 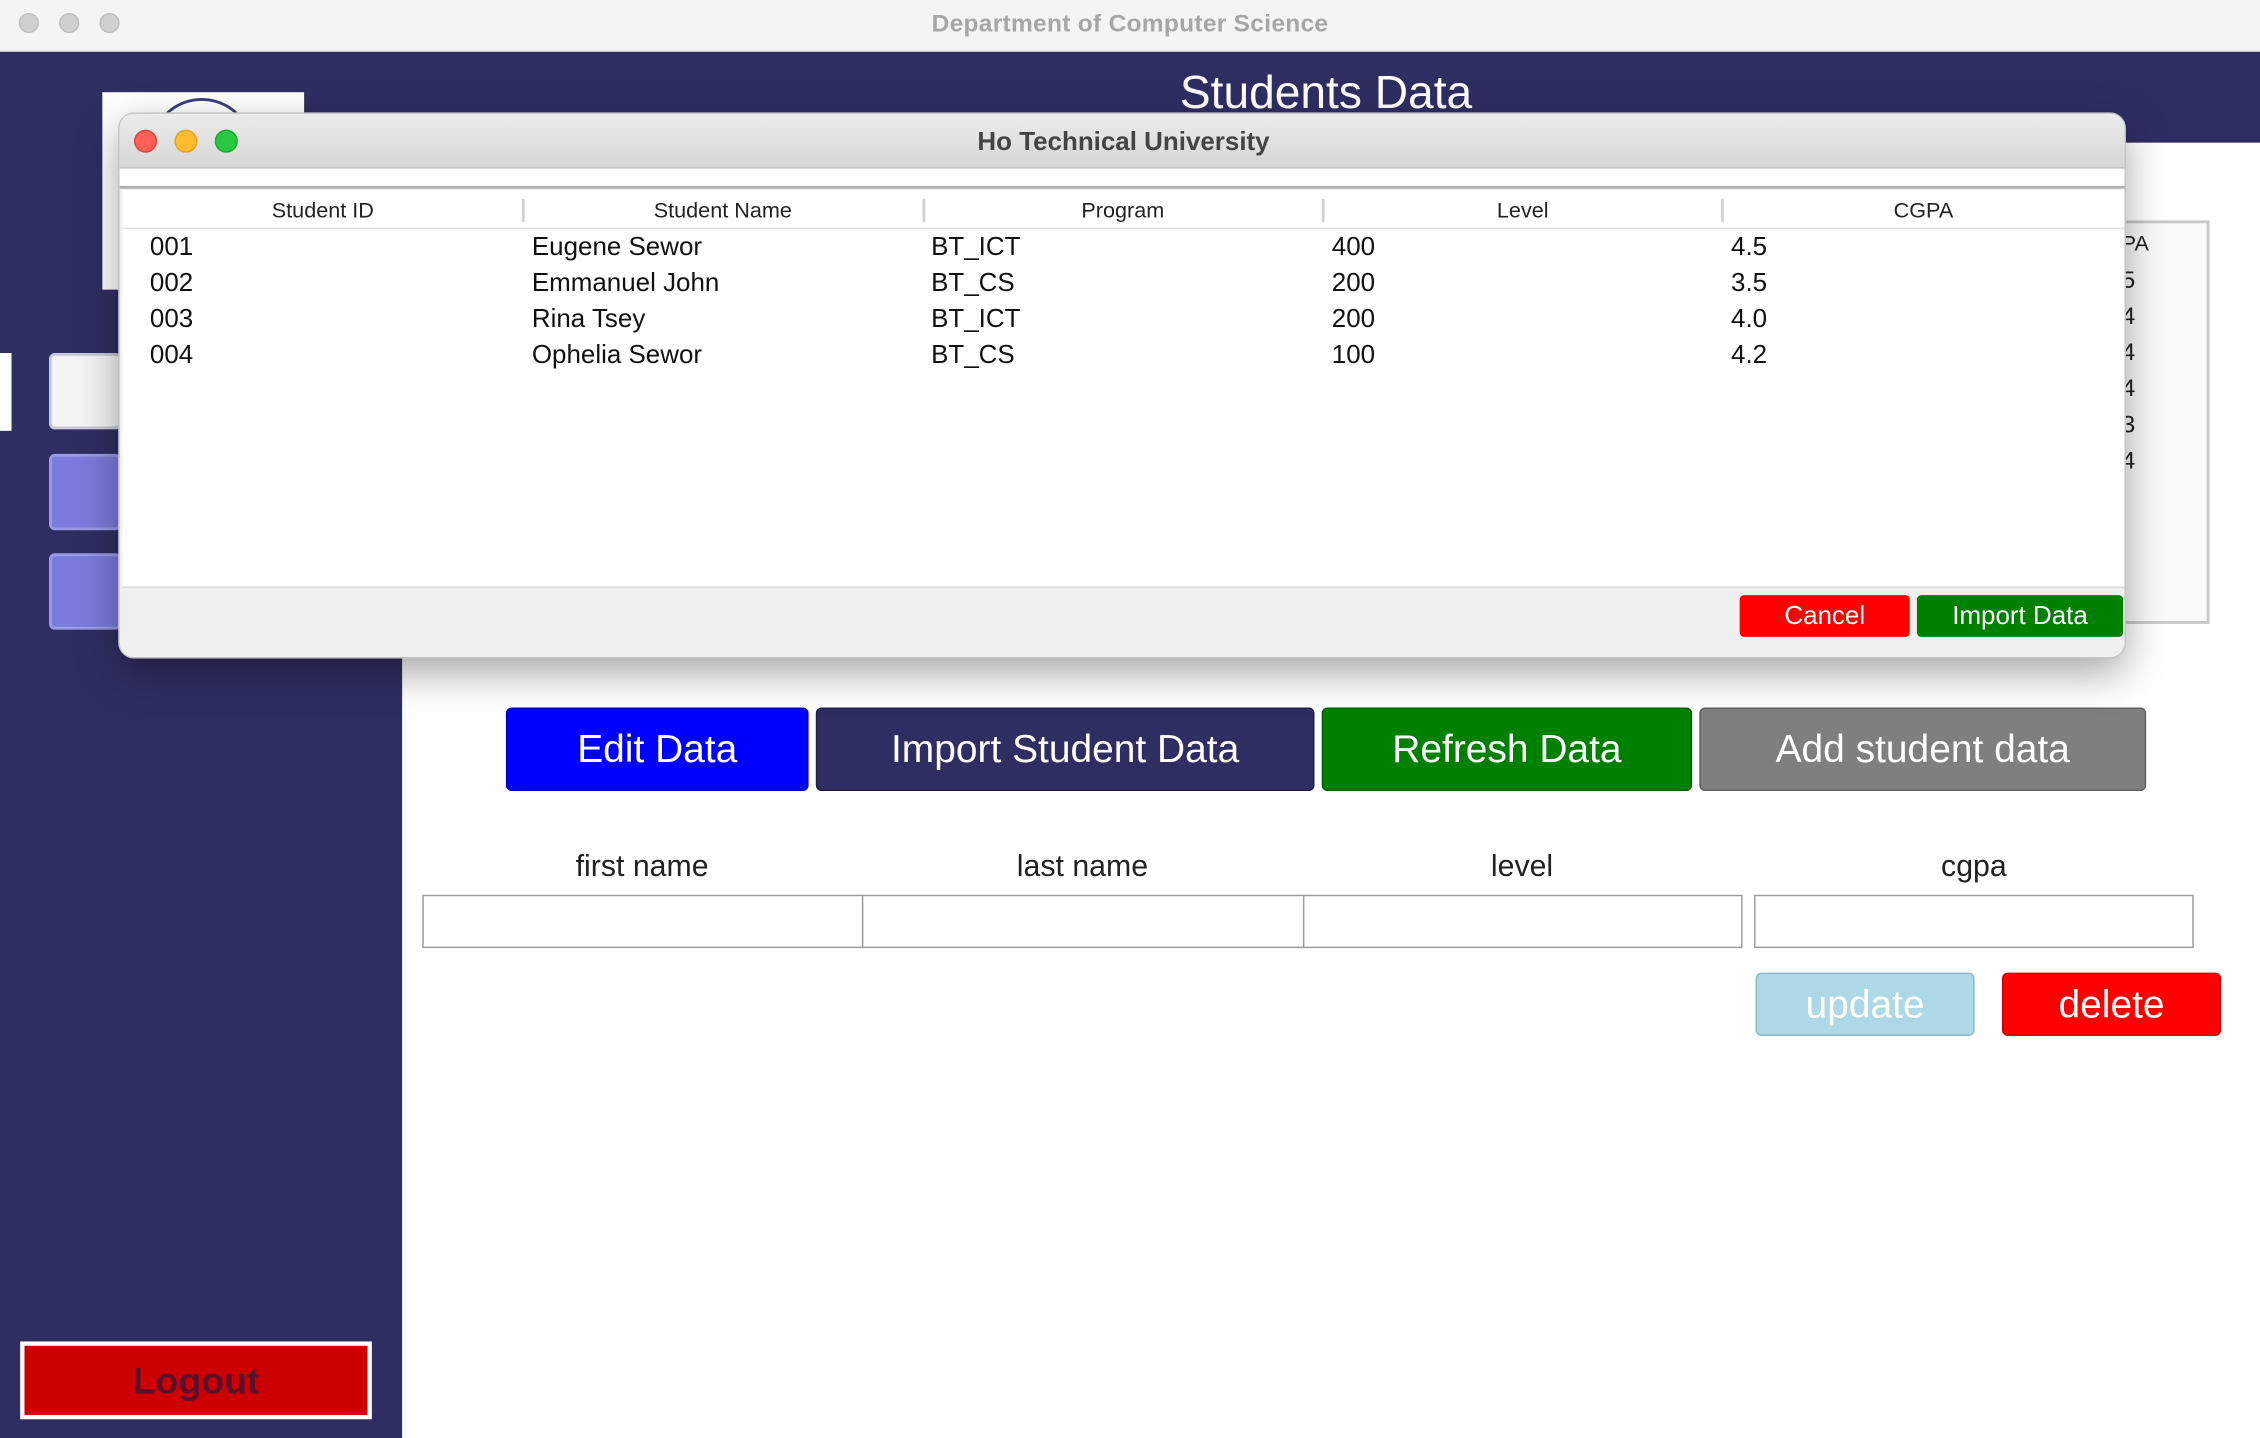 I want to click on window-title: Department of Computer Science, so click(x=1130, y=24).